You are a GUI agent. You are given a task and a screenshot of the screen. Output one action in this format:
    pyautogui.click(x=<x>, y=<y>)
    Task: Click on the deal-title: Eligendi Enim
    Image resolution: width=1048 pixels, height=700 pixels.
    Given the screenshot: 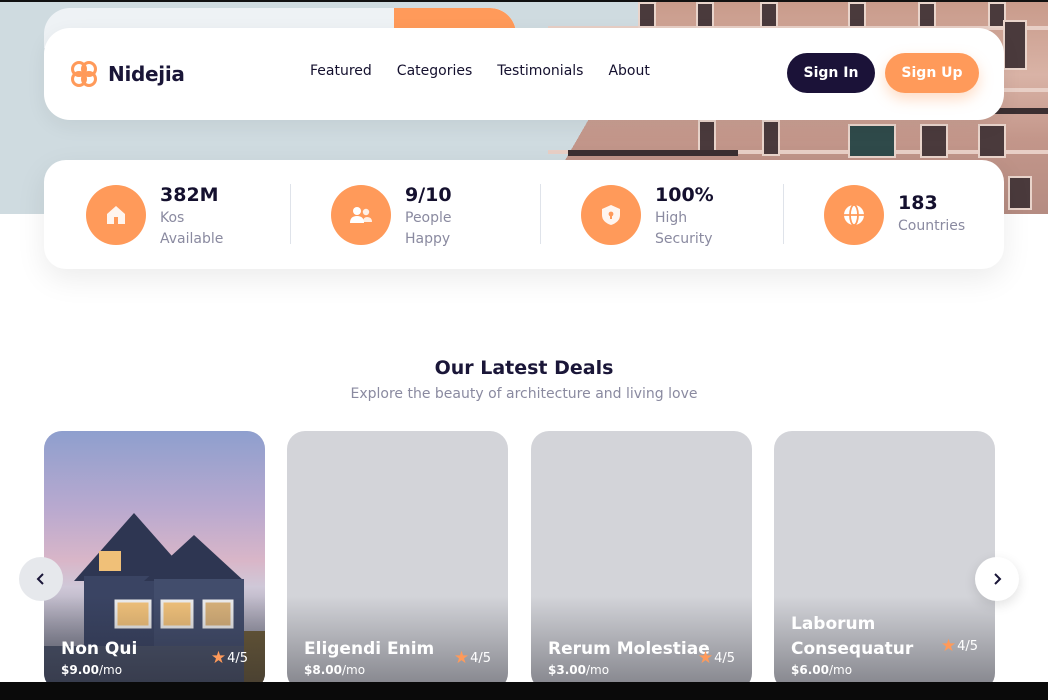 What is the action you would take?
    pyautogui.click(x=369, y=649)
    